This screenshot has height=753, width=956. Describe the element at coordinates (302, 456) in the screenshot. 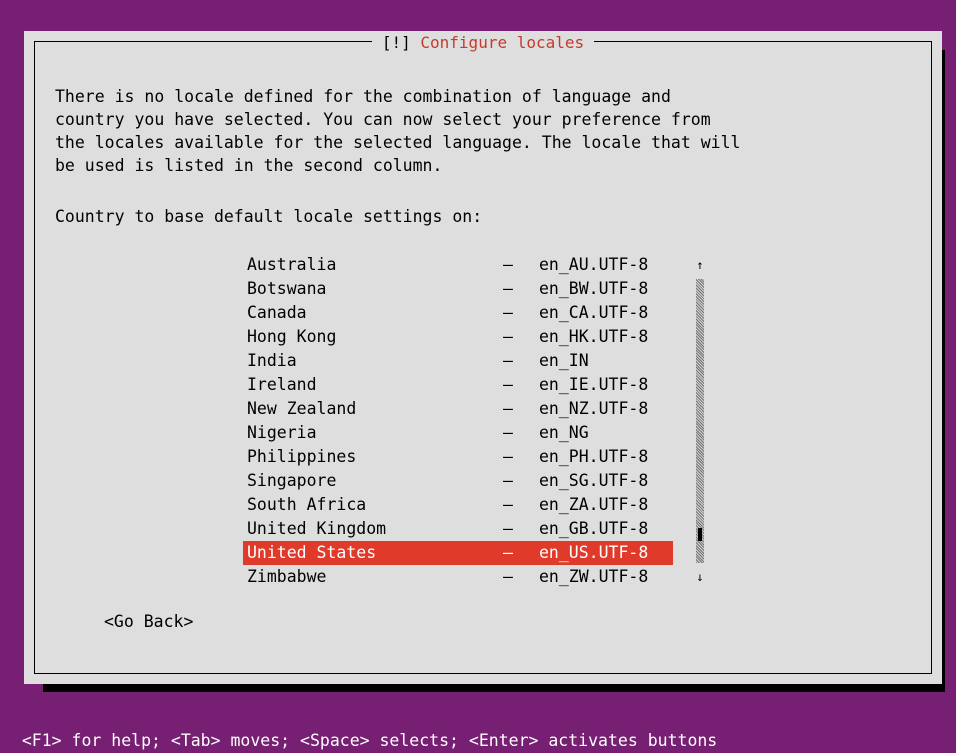

I see `locale-country: Philippines` at that location.